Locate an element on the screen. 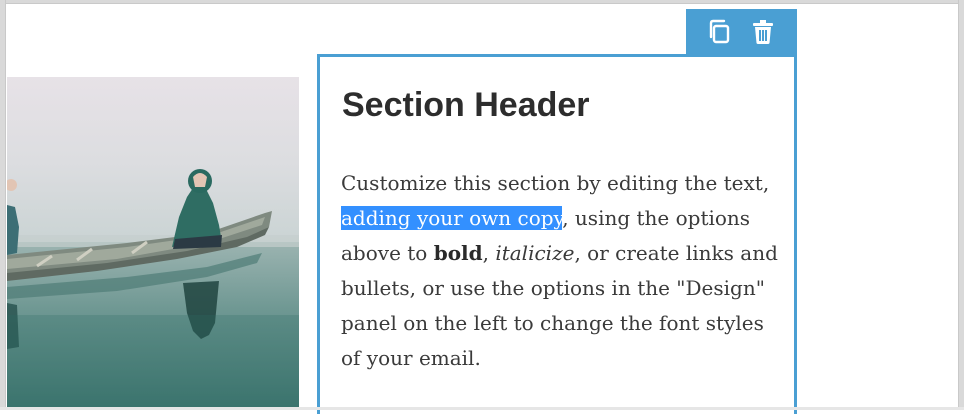 This screenshot has width=964, height=414. duplicate-icon is located at coordinates (719, 31).